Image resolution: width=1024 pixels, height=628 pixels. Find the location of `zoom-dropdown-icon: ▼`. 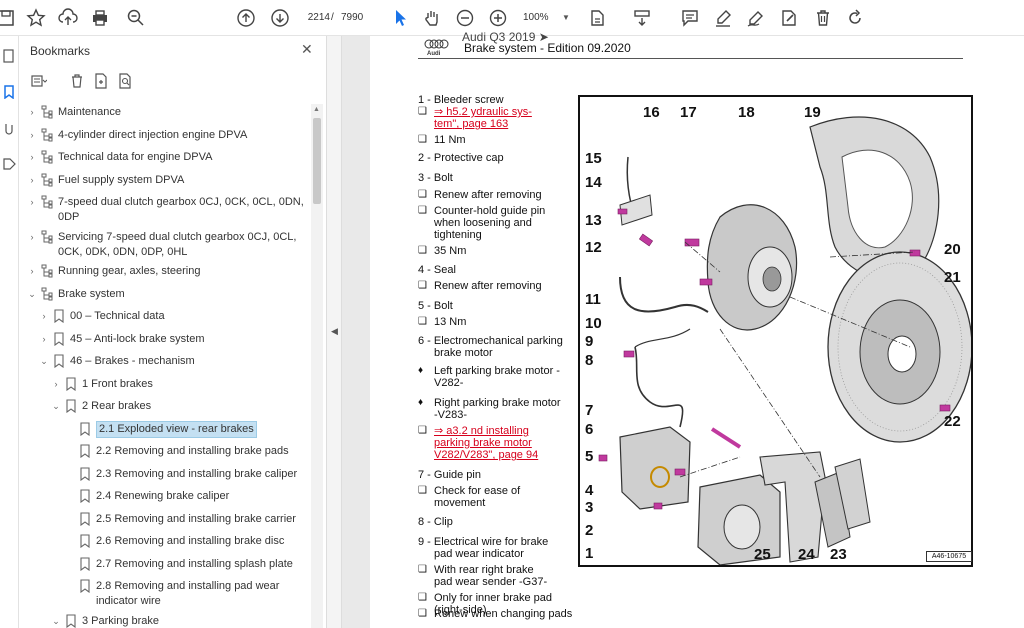

zoom-dropdown-icon: ▼ is located at coordinates (566, 17).